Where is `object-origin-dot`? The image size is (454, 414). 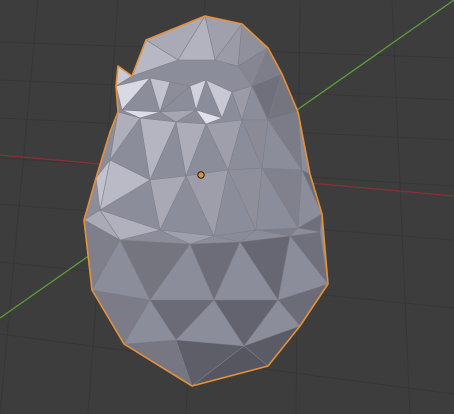 object-origin-dot is located at coordinates (201, 175).